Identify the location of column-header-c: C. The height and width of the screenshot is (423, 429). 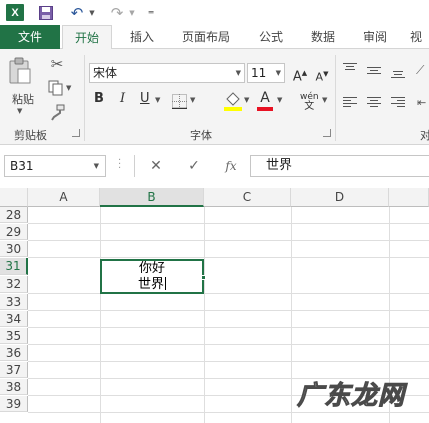
(247, 197).